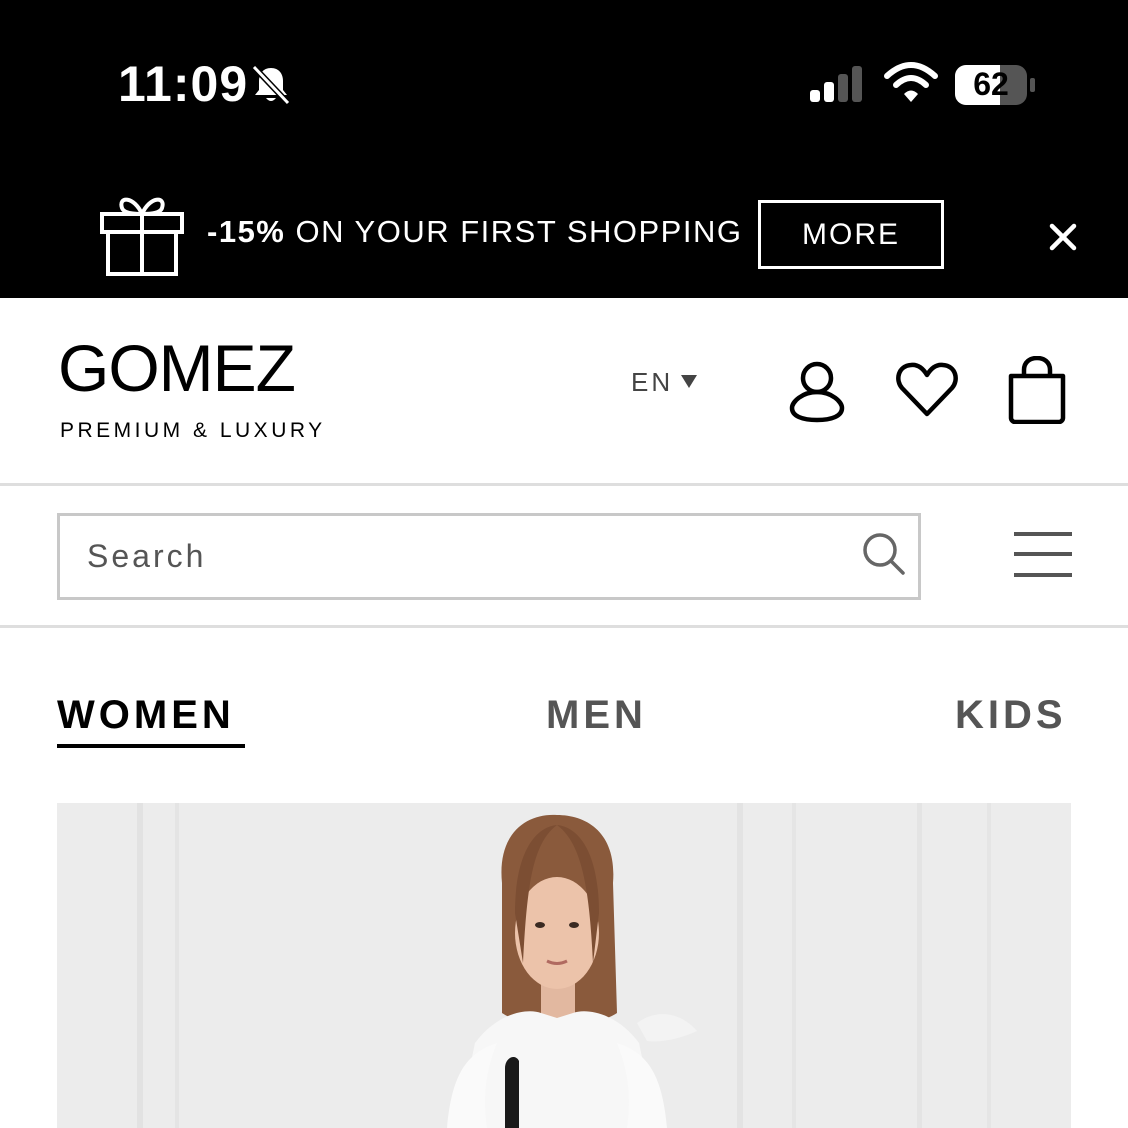 This screenshot has height=1128, width=1128. What do you see at coordinates (514, 231) in the screenshot?
I see `promo-message: ON YOUR FIRST SHOPPING` at bounding box center [514, 231].